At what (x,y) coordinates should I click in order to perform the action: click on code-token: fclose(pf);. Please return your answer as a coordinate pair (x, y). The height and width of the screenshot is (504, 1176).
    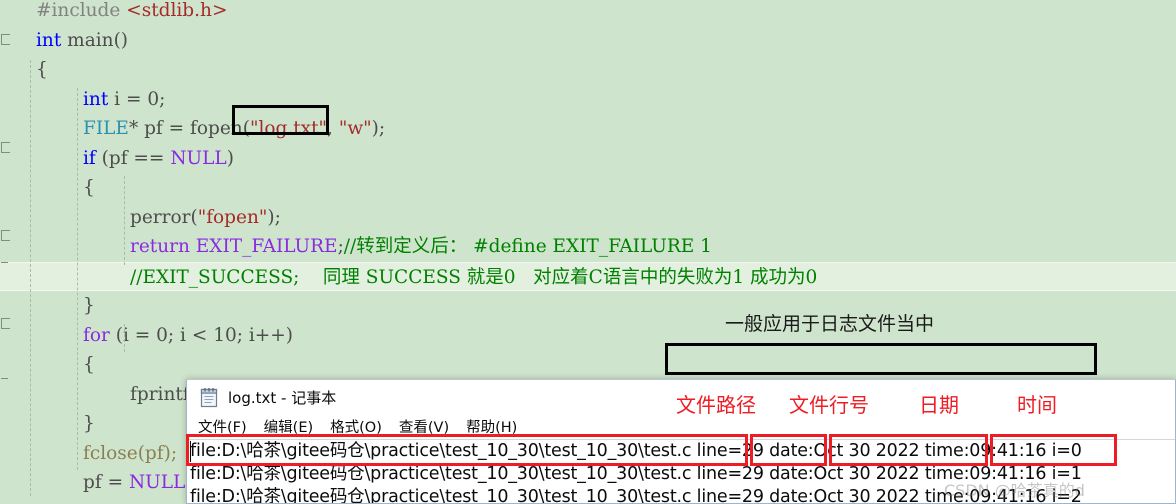
    Looking at the image, I should click on (130, 453).